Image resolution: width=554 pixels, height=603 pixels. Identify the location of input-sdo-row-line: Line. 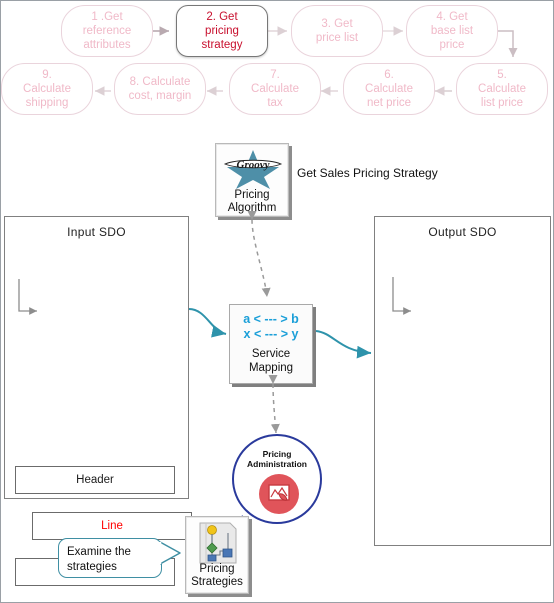
(112, 526).